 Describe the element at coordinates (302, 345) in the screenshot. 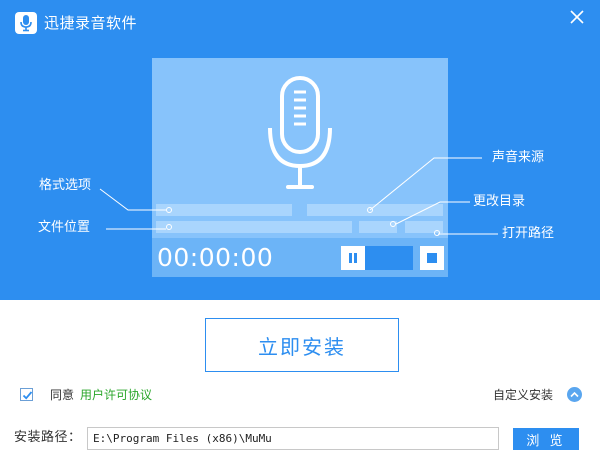

I see `install-now-button: 立即安装` at that location.